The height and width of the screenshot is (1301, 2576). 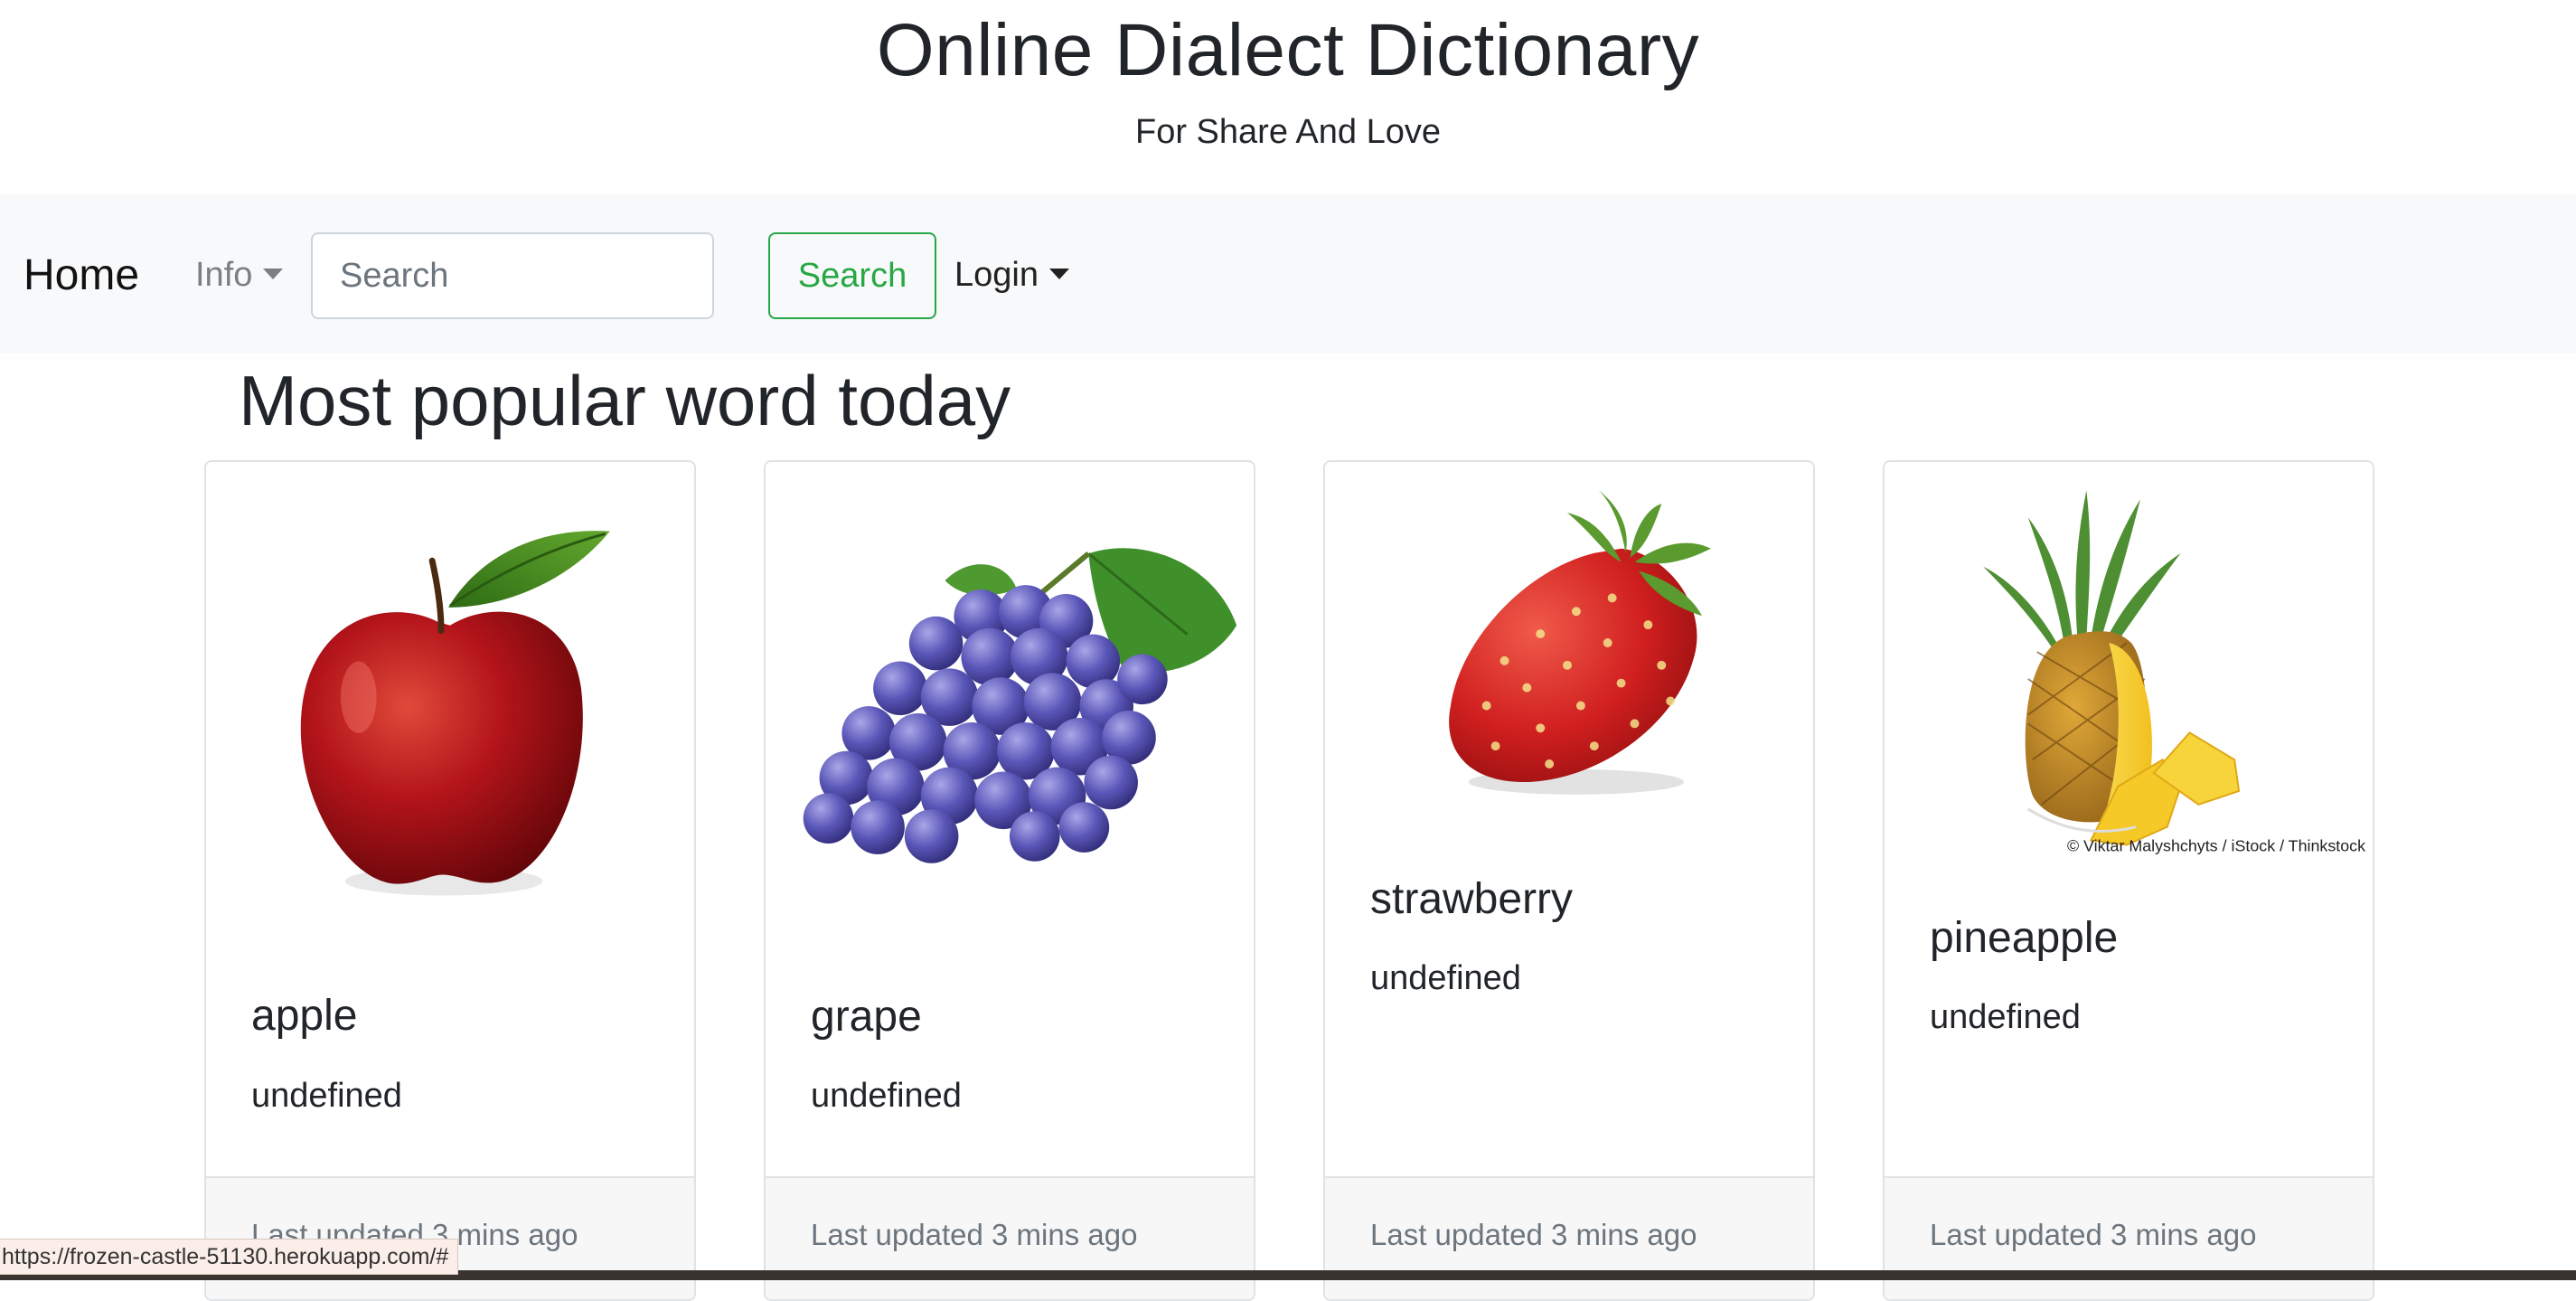 I want to click on login-dropdown: Login, so click(x=1011, y=275).